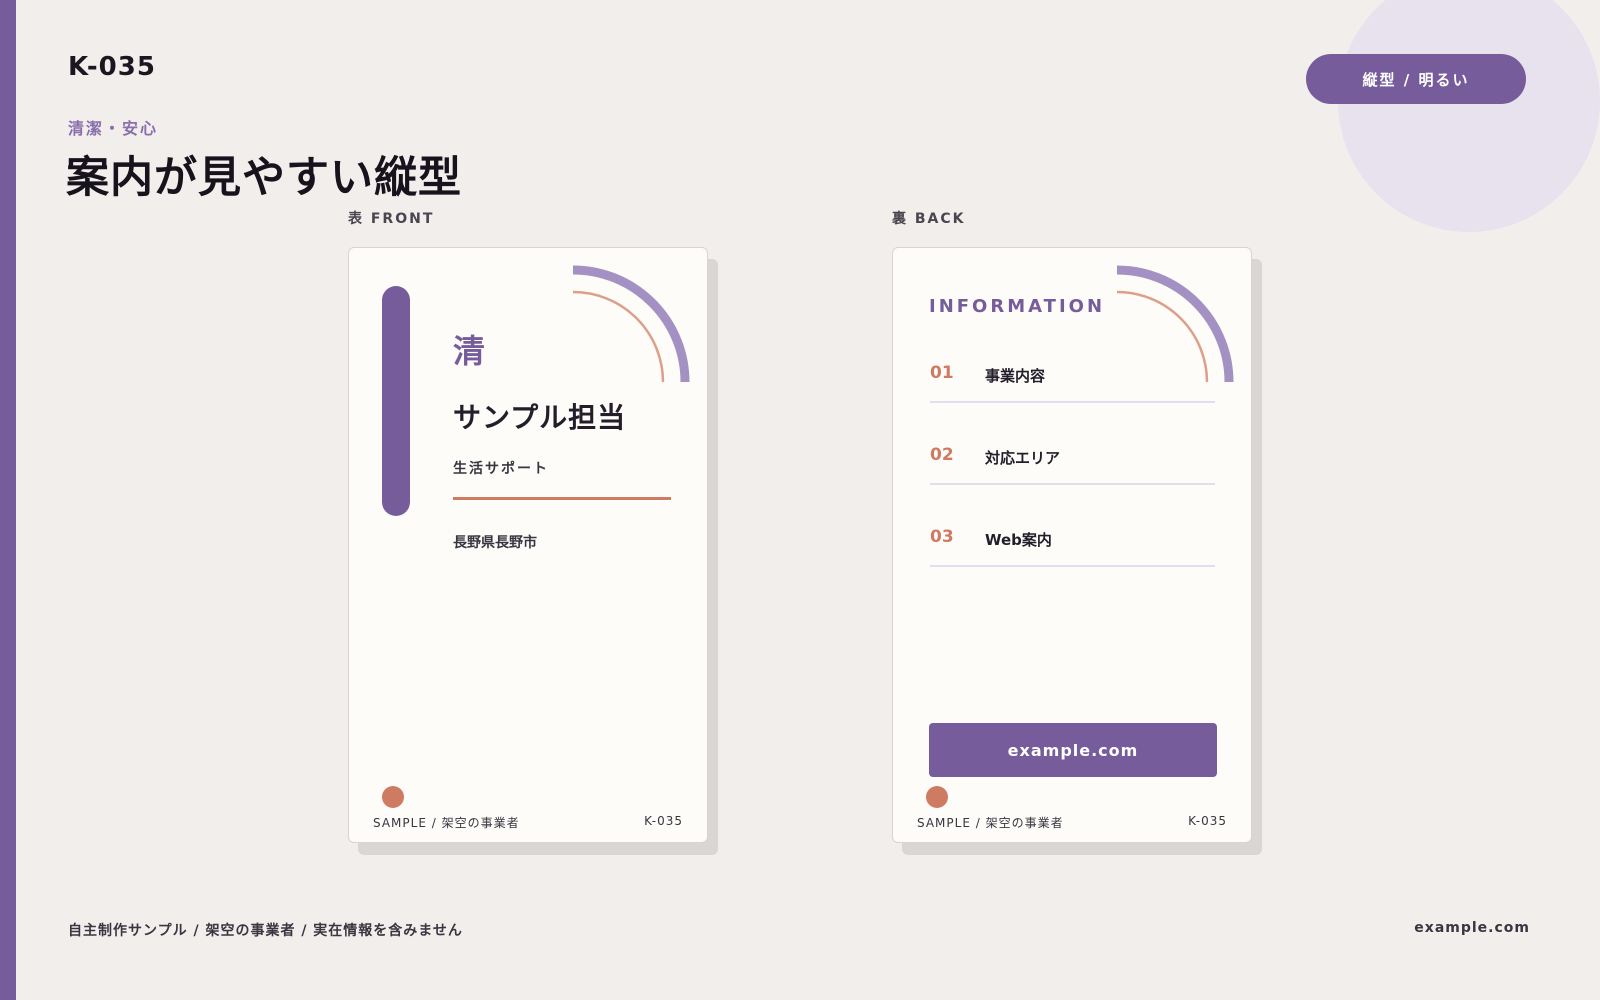  Describe the element at coordinates (265, 931) in the screenshot. I see `disclaimer-note: 自主制作サンプル / 架空の事業者 / 実在情報を含みません` at that location.